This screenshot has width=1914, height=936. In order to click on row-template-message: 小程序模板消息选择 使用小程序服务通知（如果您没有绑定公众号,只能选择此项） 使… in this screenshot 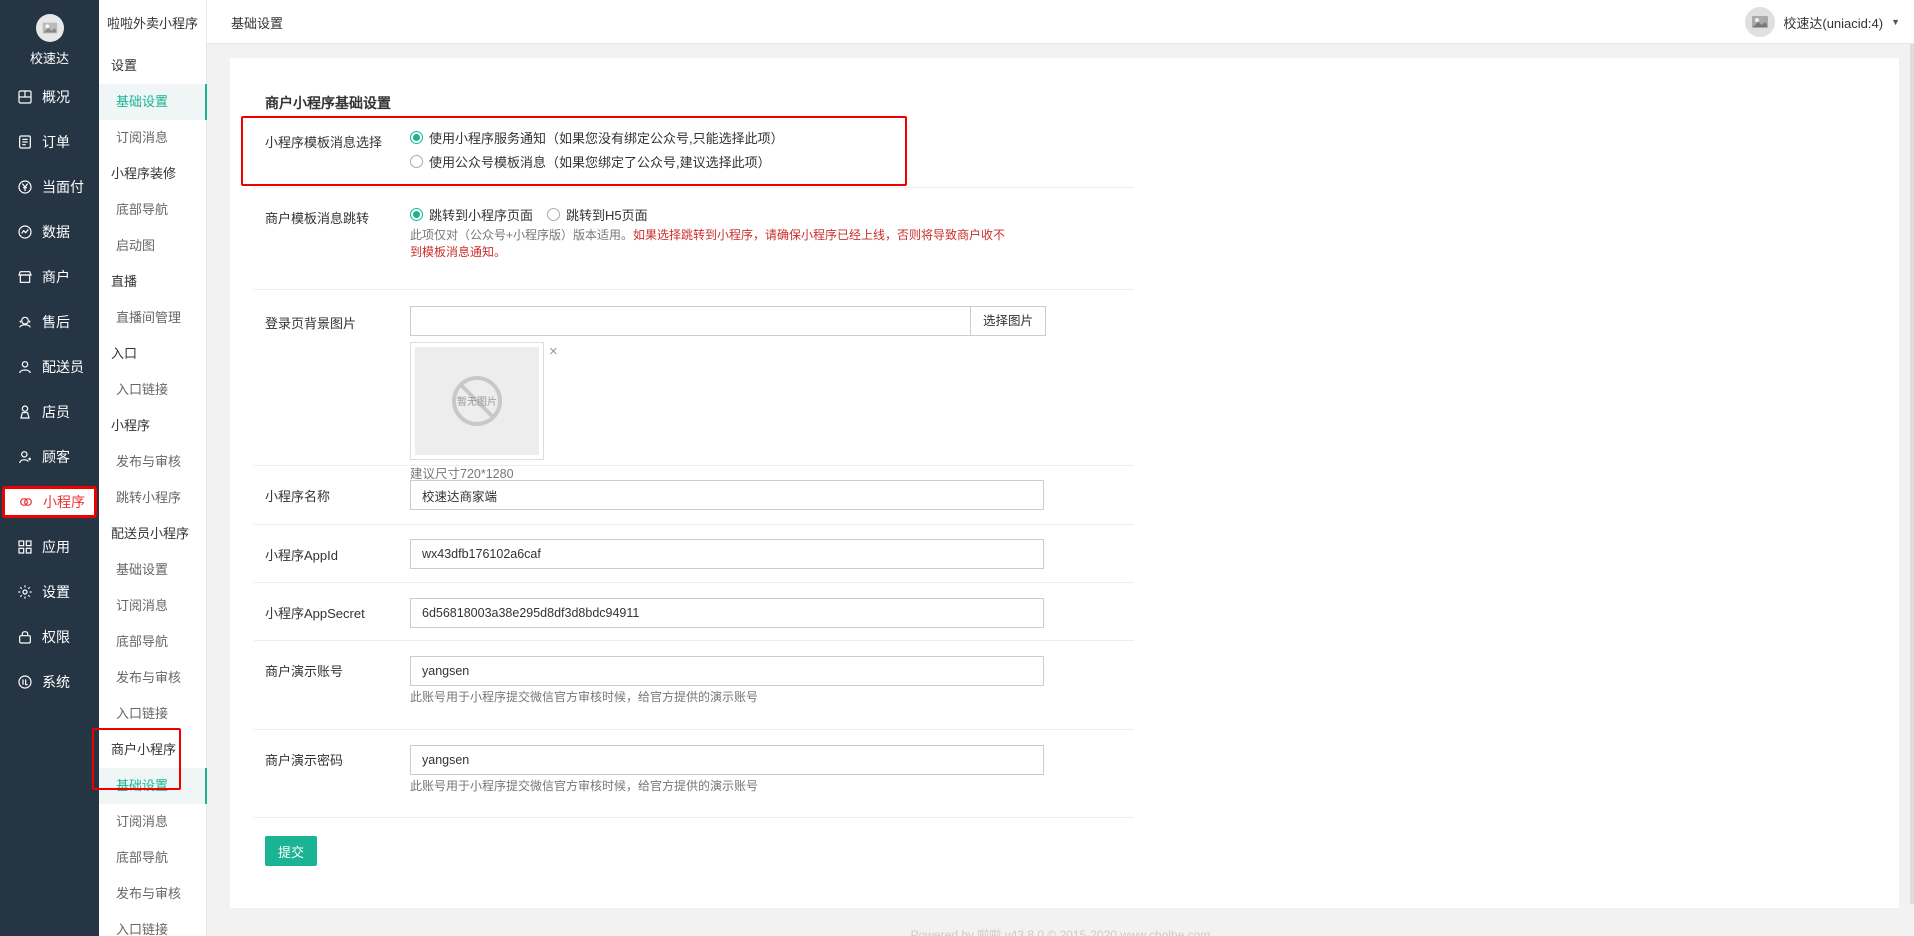, I will do `click(694, 152)`.